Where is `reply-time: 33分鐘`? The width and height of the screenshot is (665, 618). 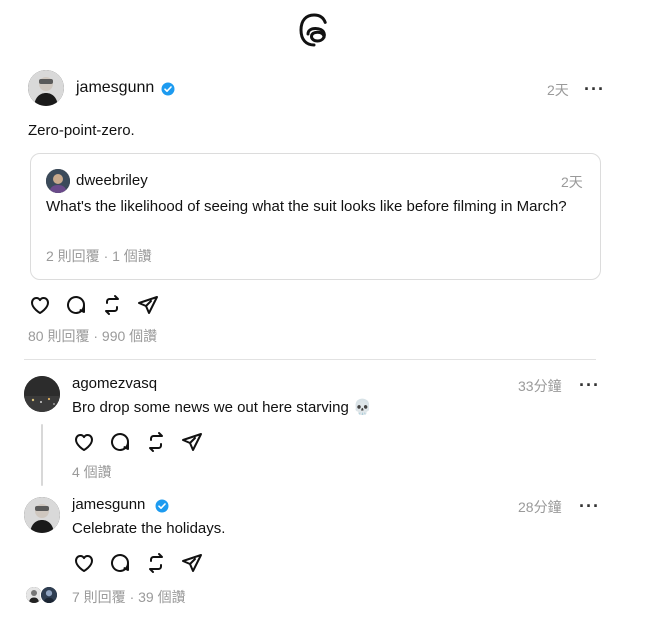 reply-time: 33分鐘 is located at coordinates (540, 386).